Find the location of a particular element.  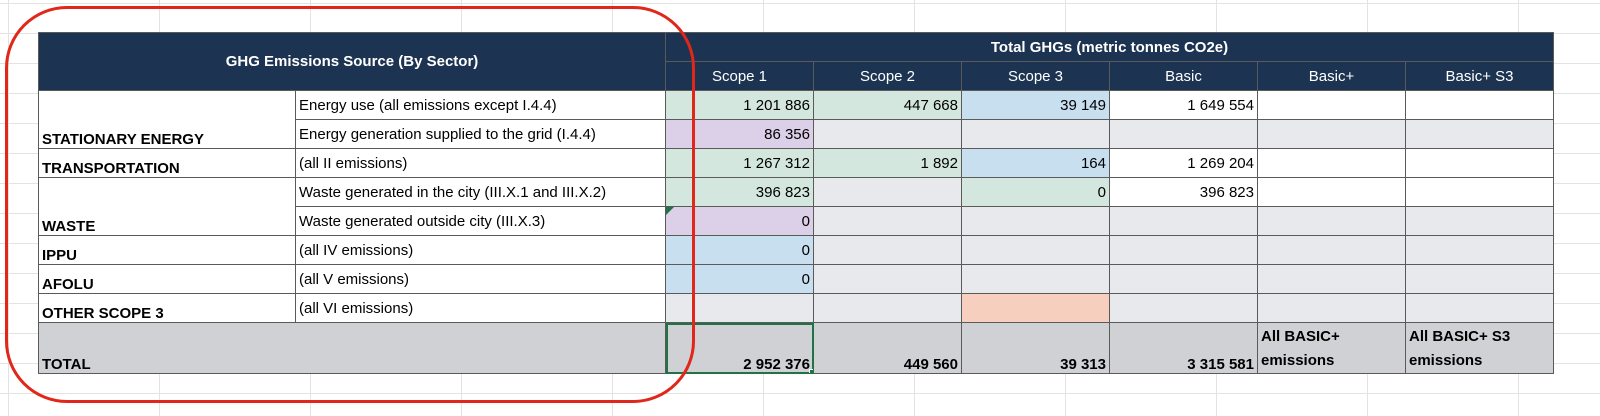

col-header-scope1: Scope 1 is located at coordinates (739, 76).